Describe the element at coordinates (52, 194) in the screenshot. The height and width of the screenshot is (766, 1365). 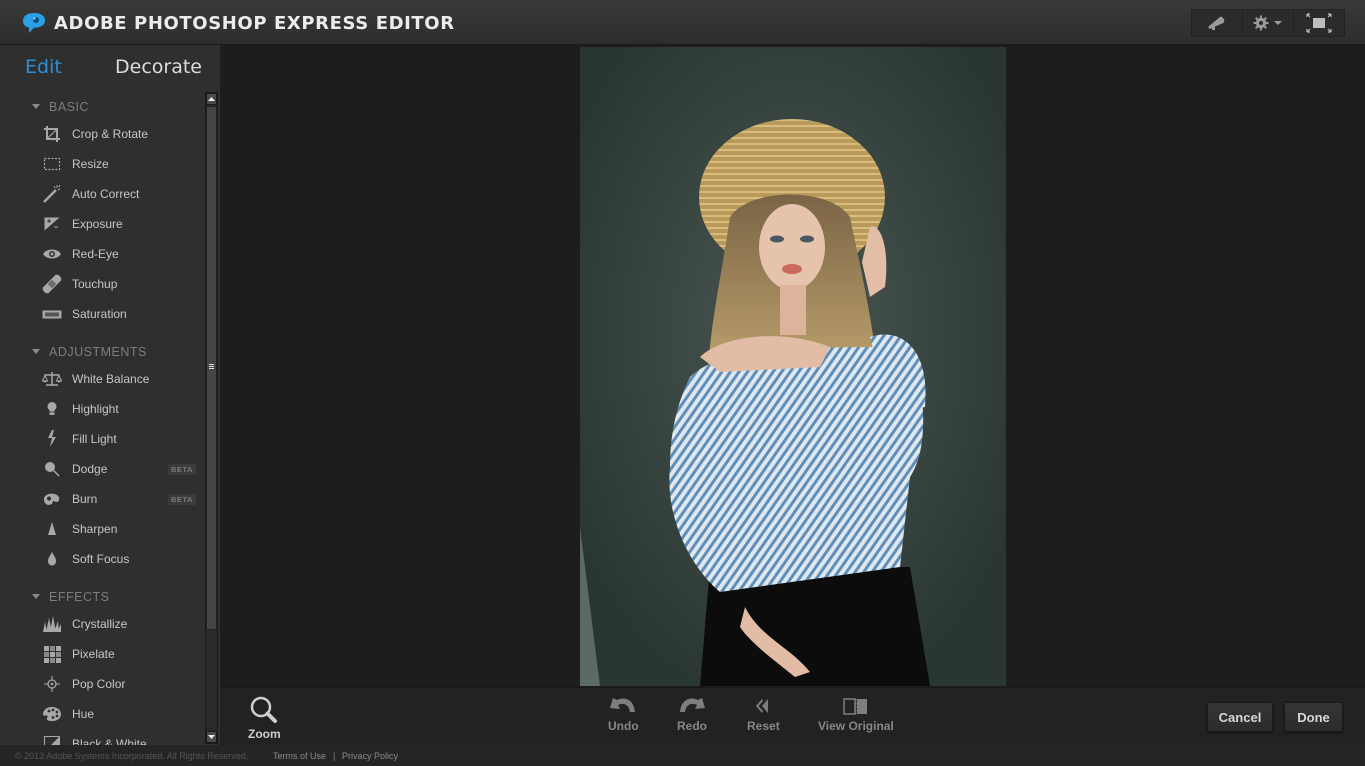
I see `magic-wand-icon` at that location.